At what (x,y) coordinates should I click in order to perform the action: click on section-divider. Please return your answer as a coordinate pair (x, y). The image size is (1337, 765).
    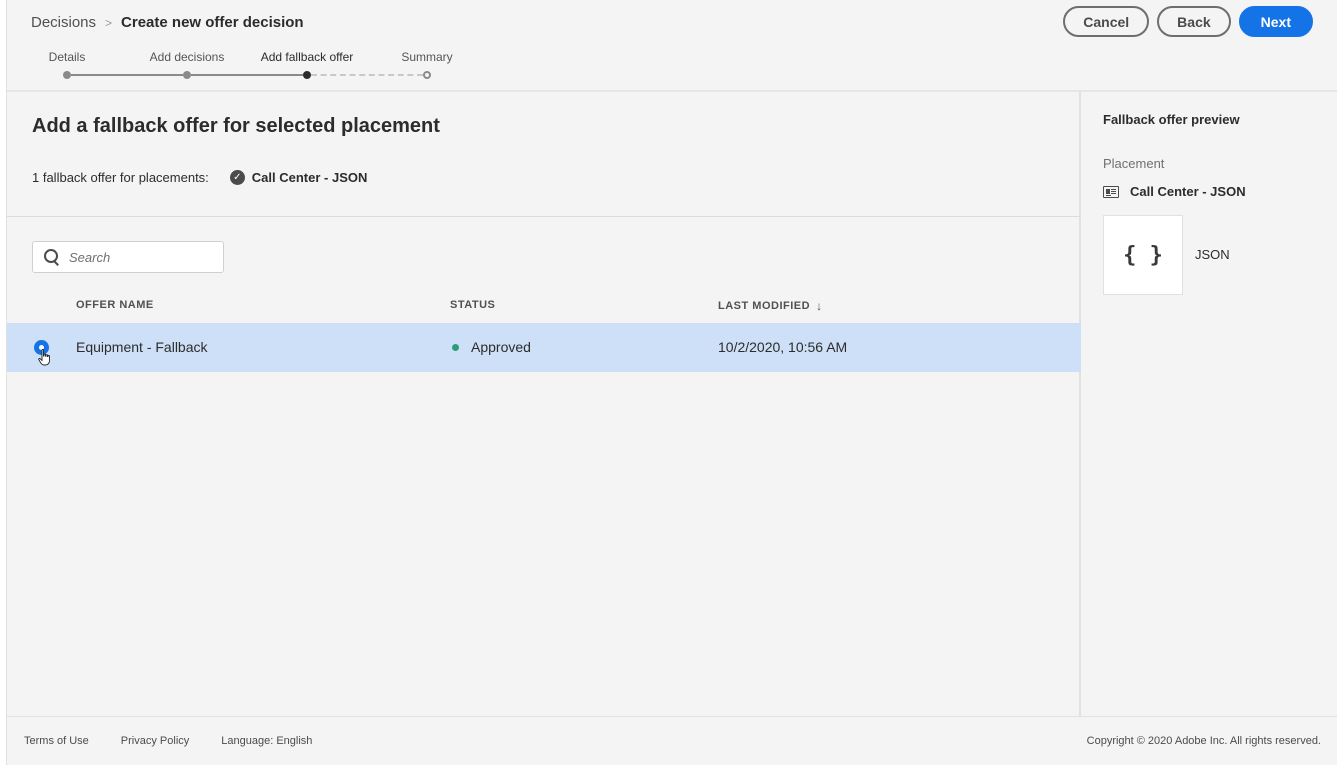
    Looking at the image, I should click on (544, 216).